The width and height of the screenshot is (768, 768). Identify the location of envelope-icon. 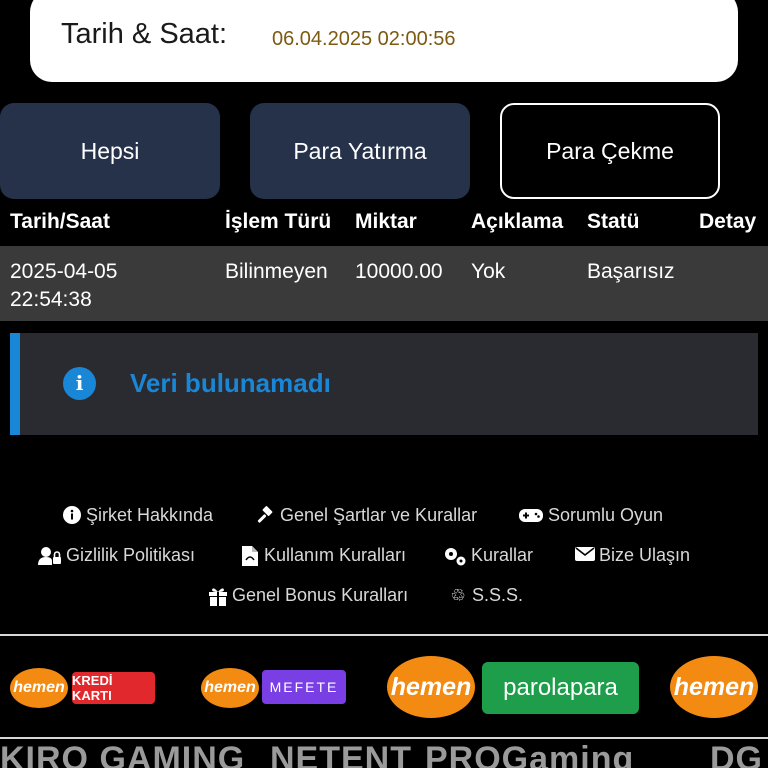
(585, 556).